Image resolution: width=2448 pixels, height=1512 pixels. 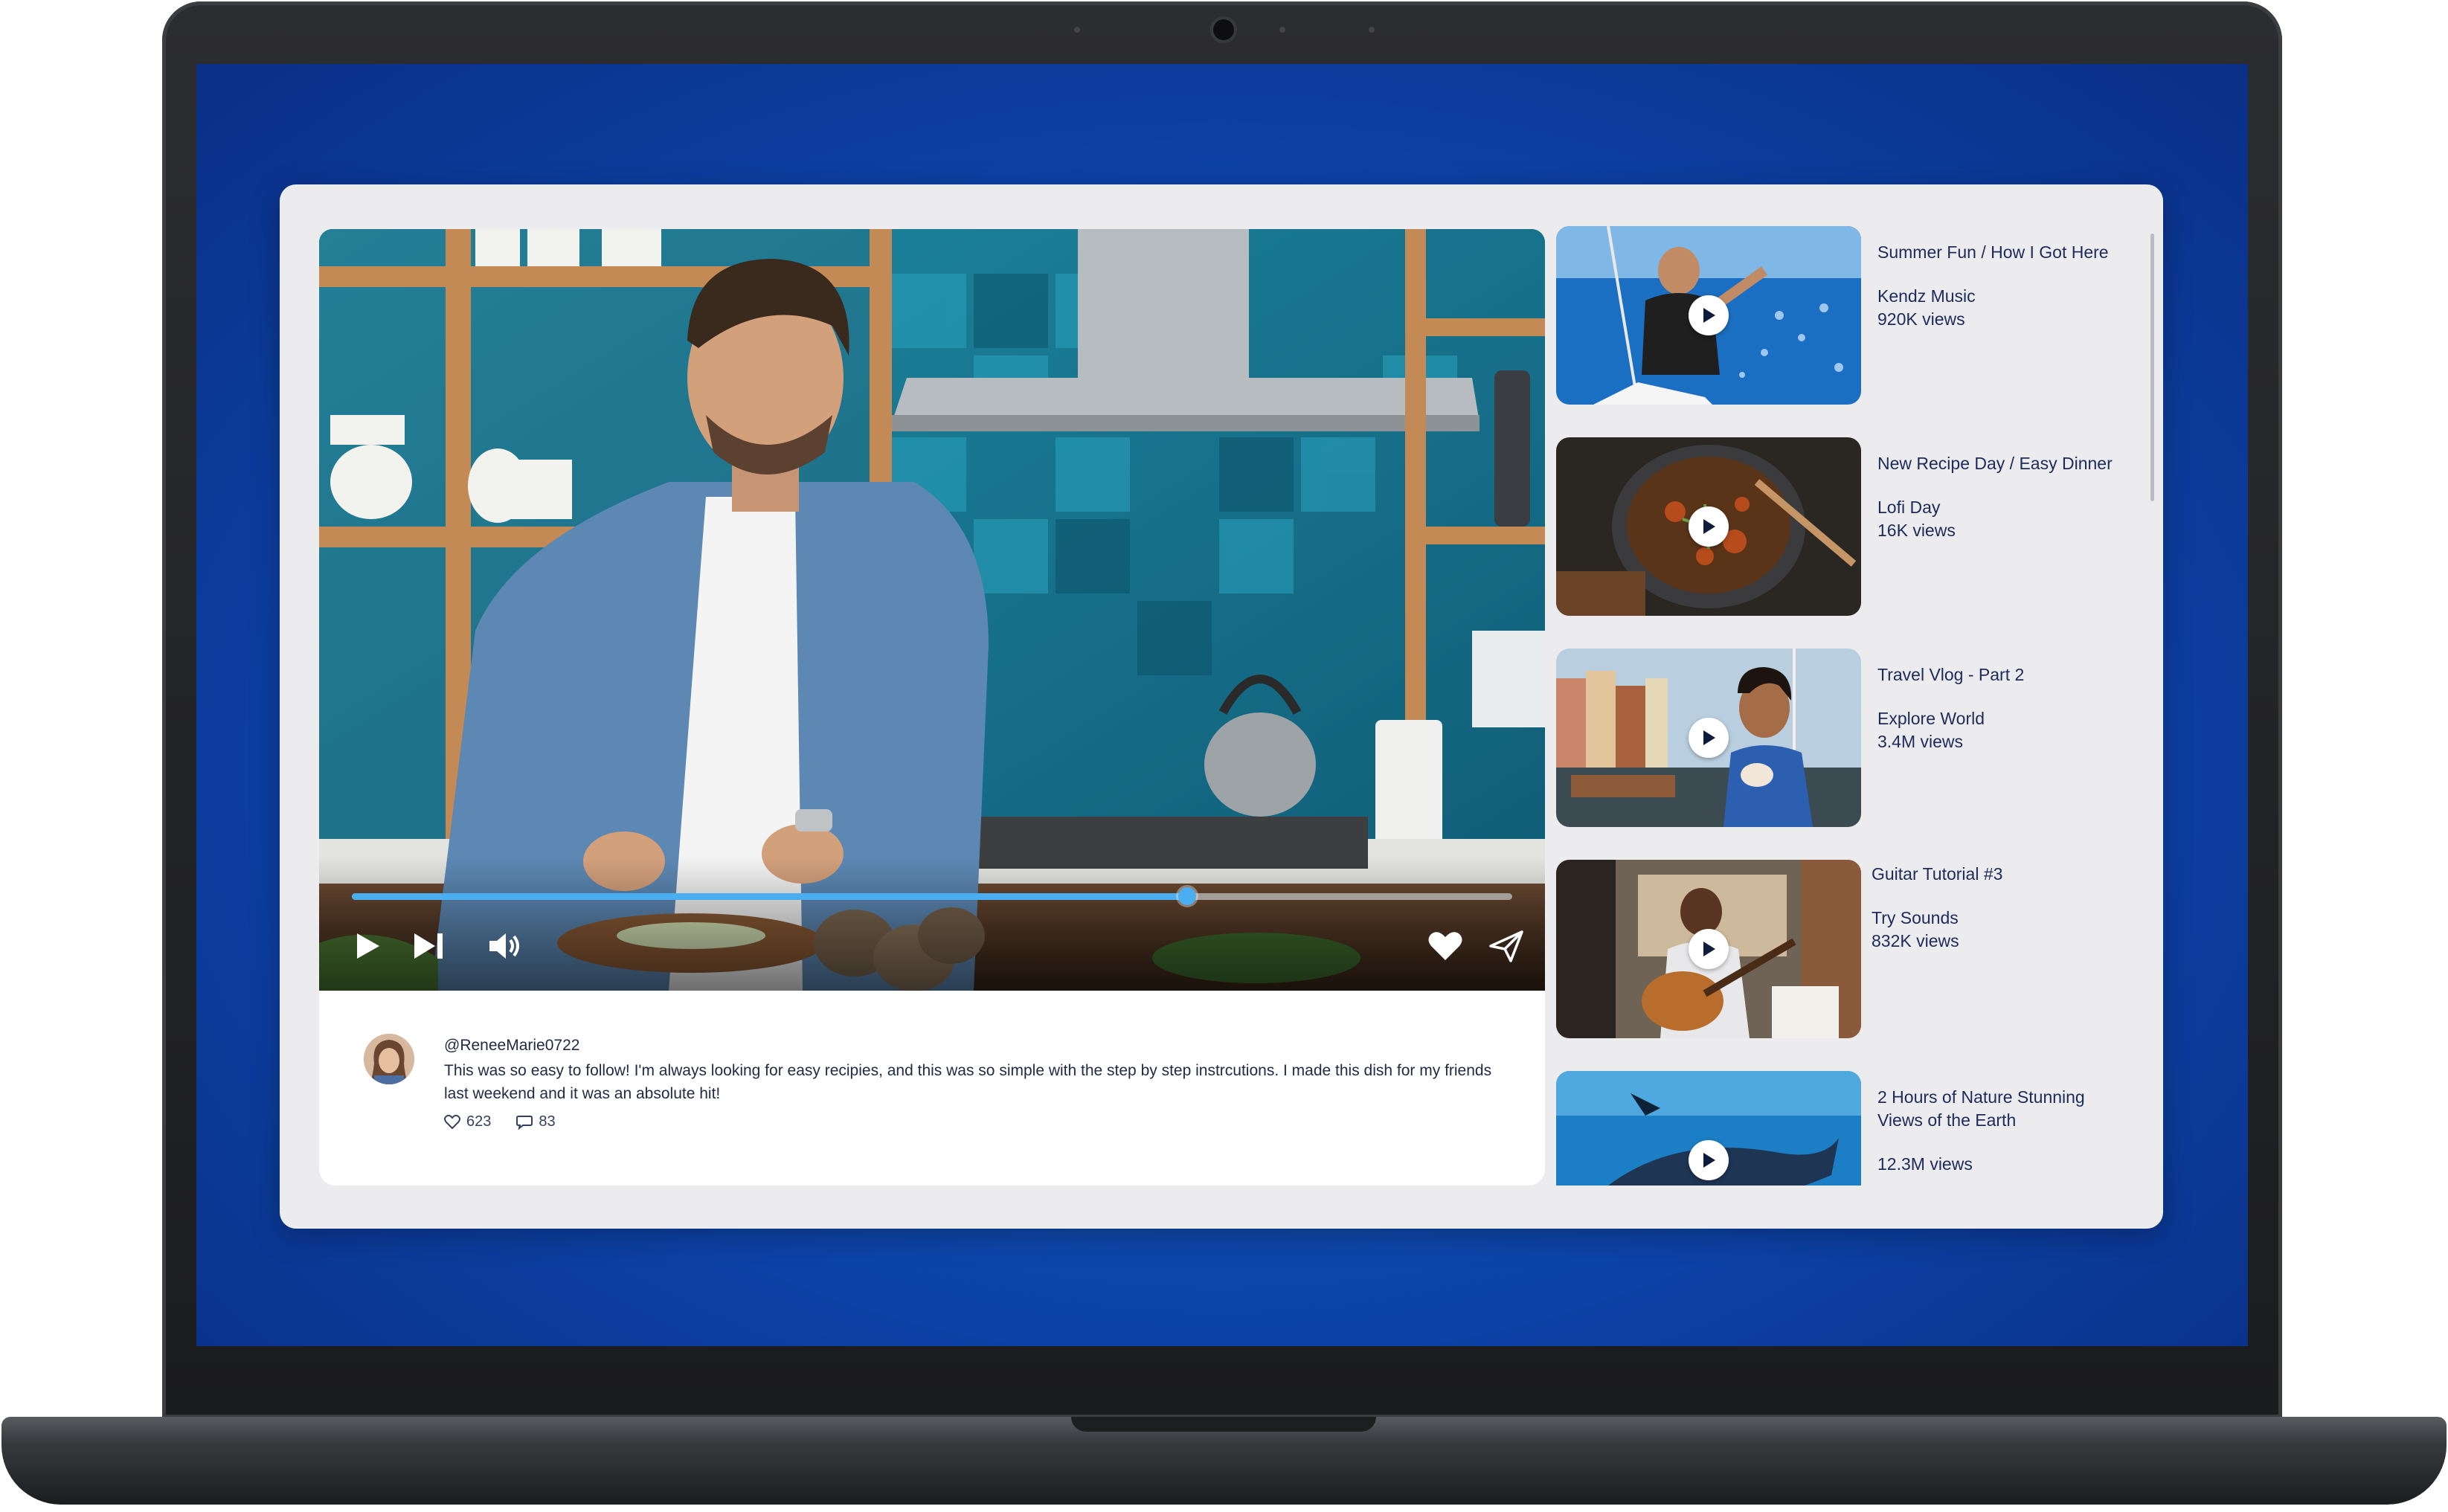 I want to click on lid-sensor-mic, so click(x=1282, y=30).